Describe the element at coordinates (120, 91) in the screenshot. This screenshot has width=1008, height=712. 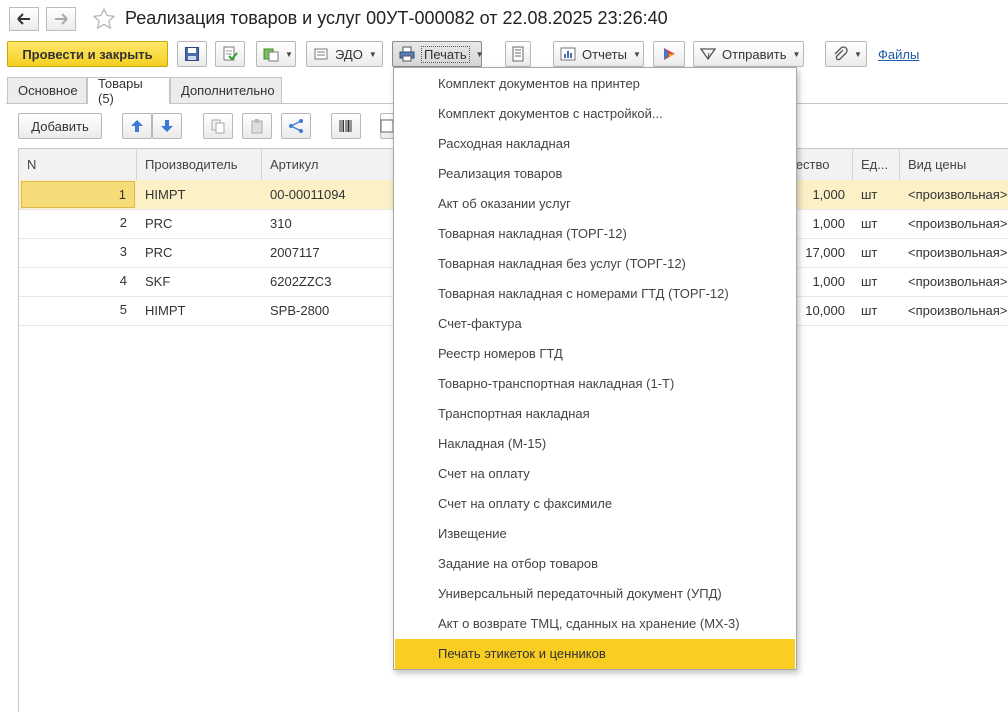
I see `tab-label: Товары (5)` at that location.